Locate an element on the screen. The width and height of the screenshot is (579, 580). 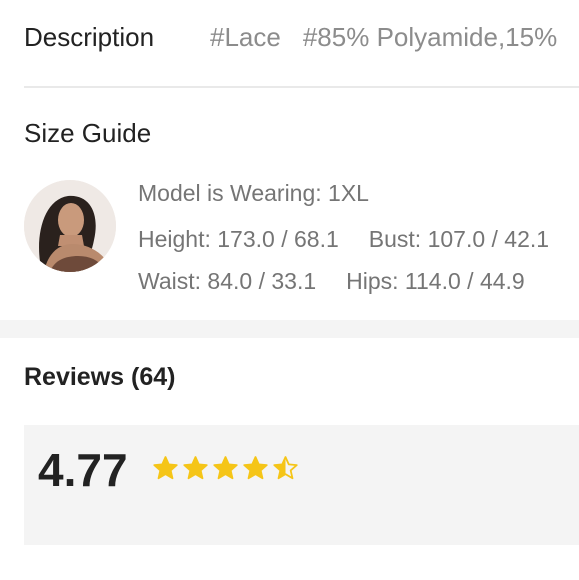
model-avatar-icon is located at coordinates (70, 226).